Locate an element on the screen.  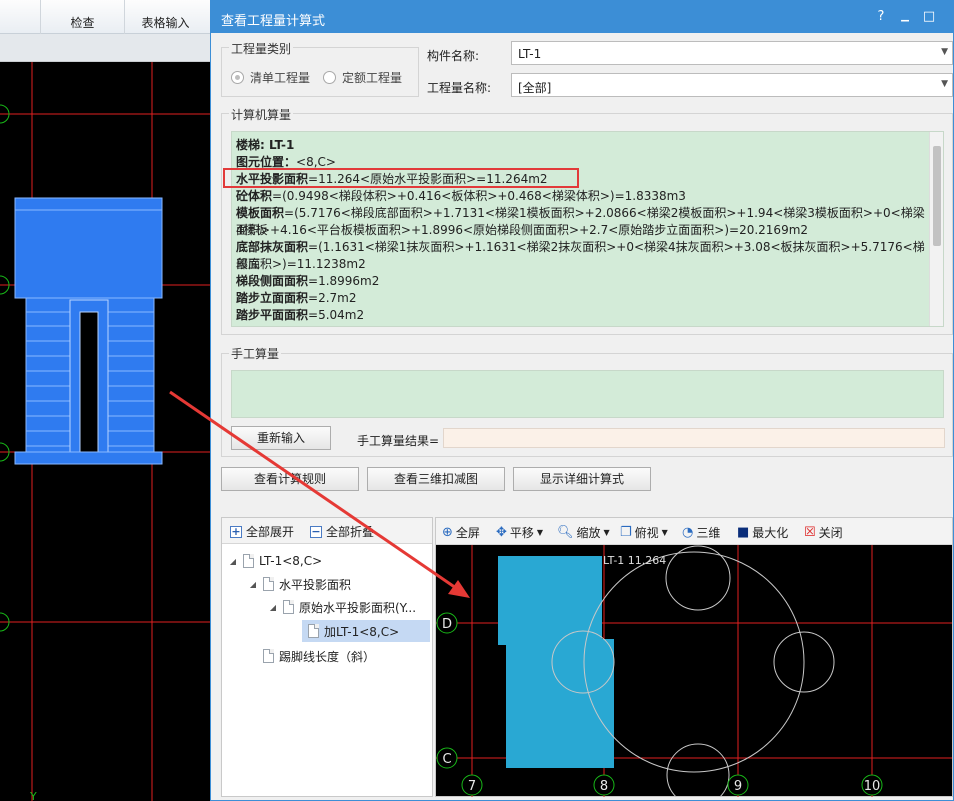
stair-landing is located at coordinates (88, 248).